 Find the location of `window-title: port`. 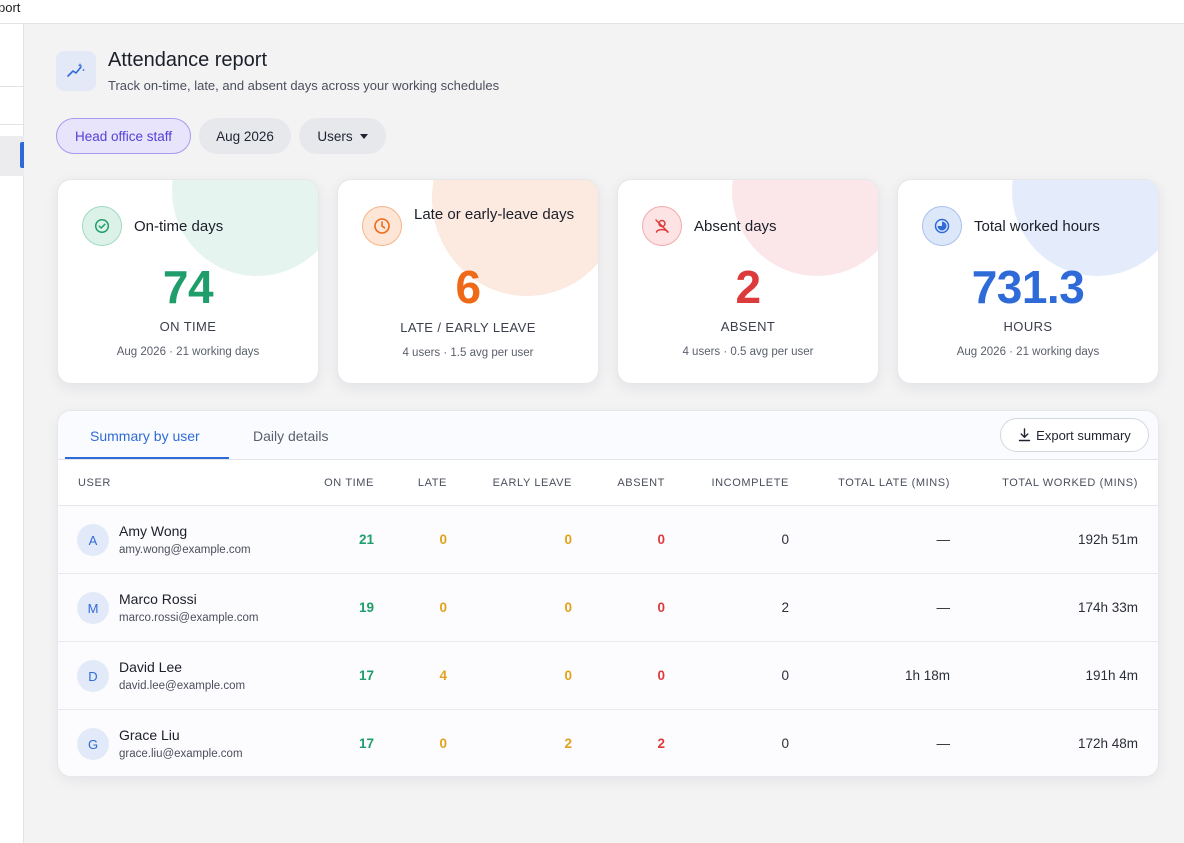

window-title: port is located at coordinates (10, 7).